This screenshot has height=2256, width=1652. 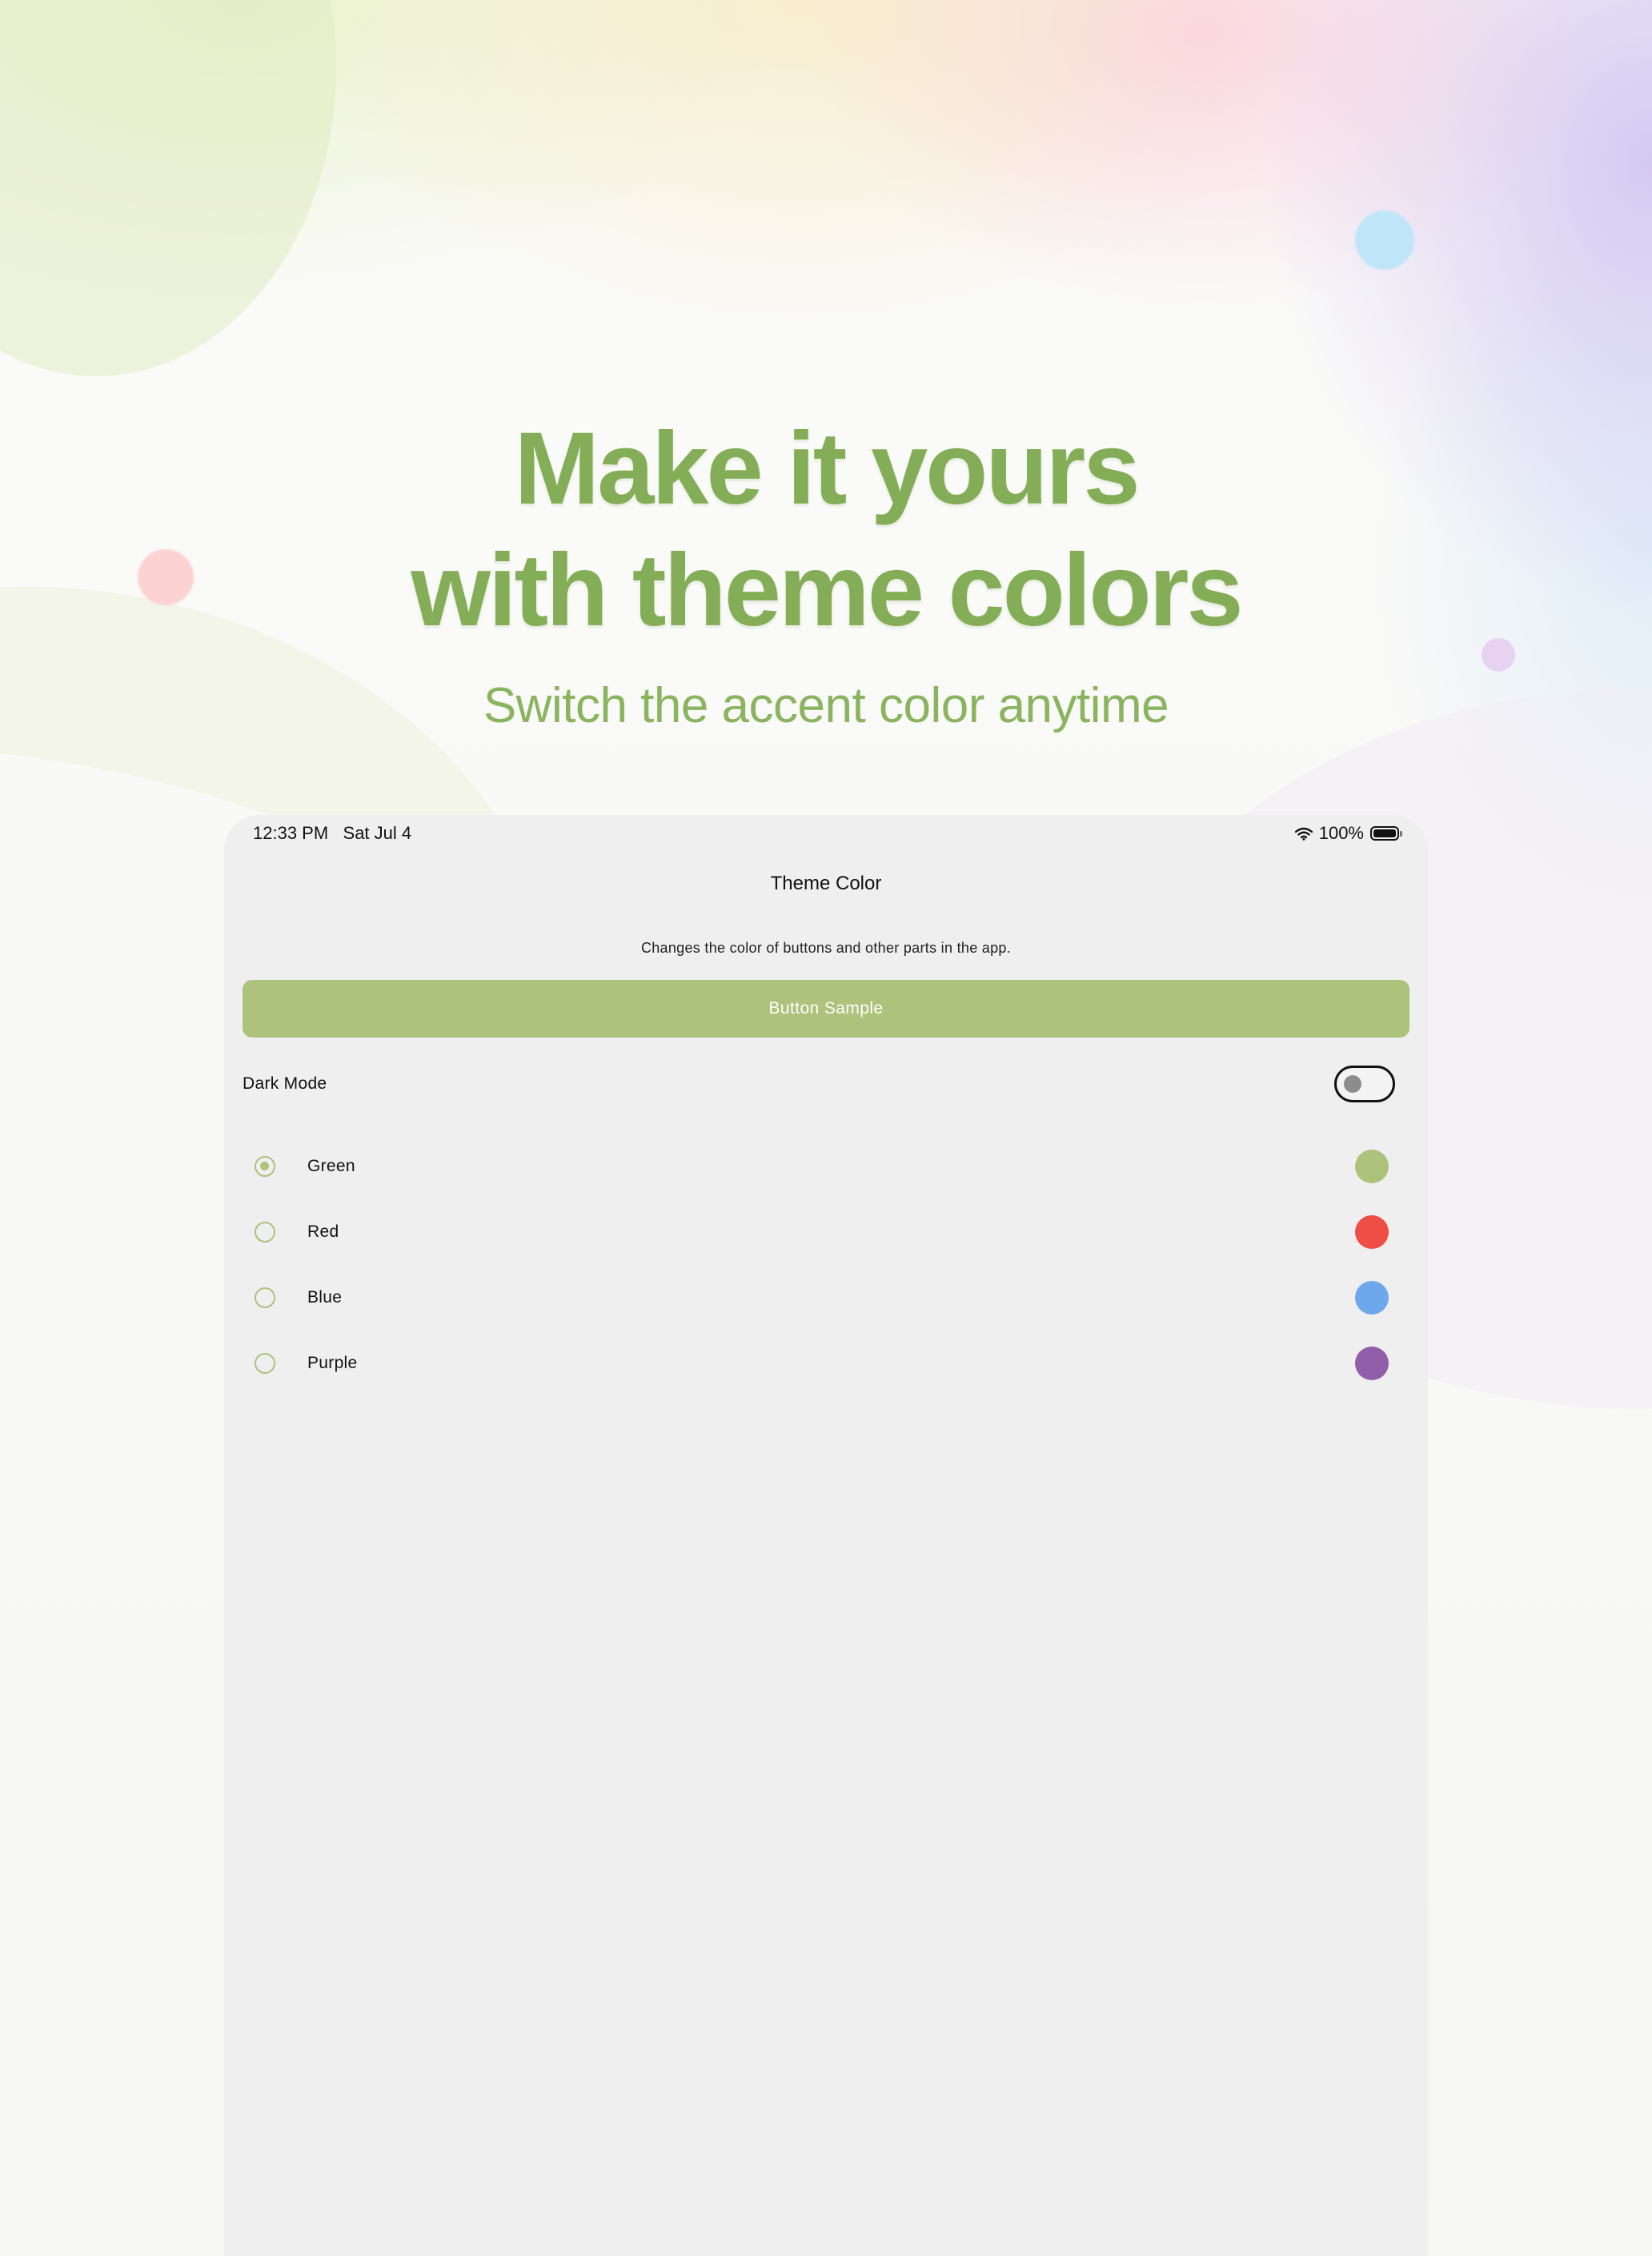 I want to click on headline-line-2: with theme colors, so click(x=827, y=590).